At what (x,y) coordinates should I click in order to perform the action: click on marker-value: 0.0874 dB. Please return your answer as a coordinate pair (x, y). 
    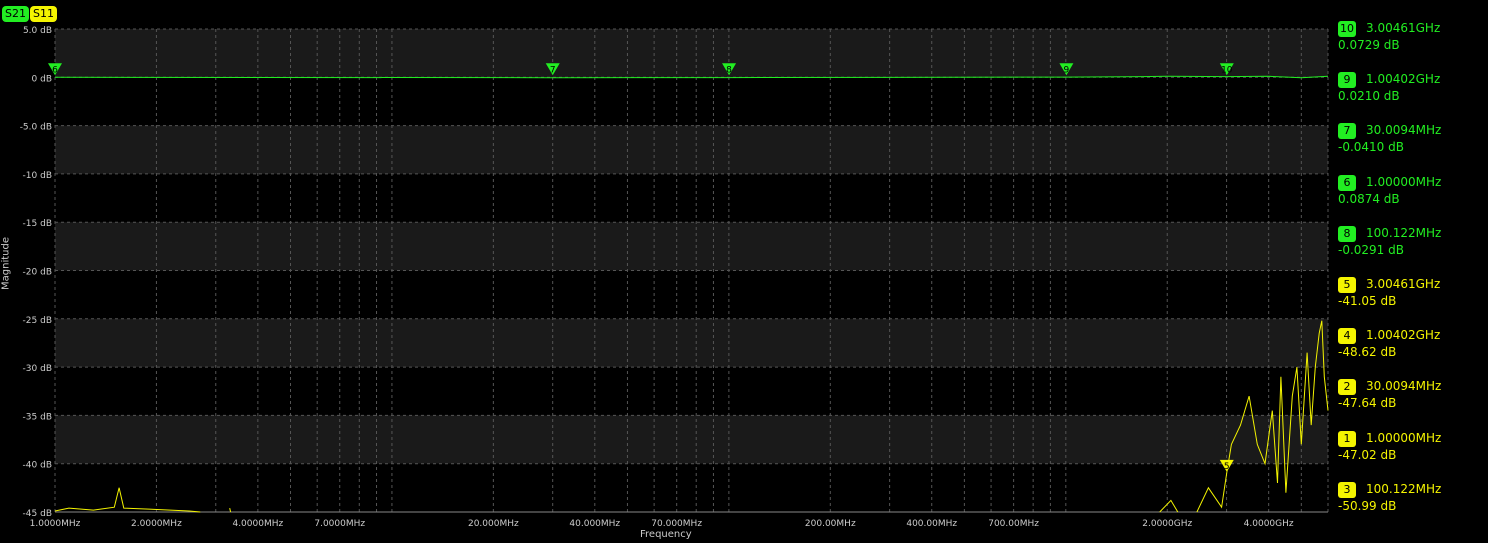
    Looking at the image, I should click on (1369, 198).